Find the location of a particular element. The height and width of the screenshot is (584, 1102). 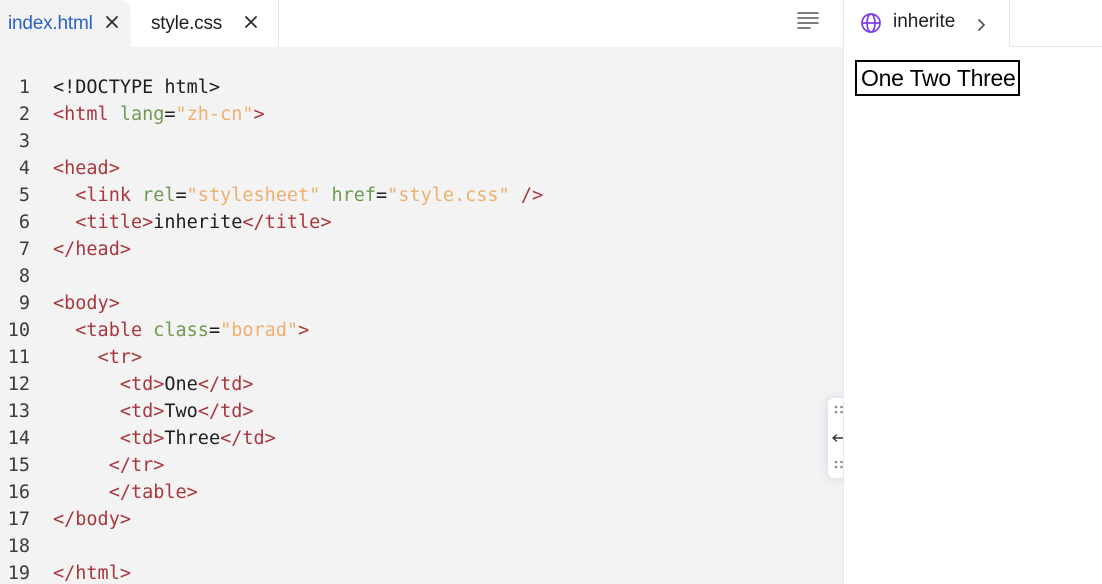

table-cell: Two is located at coordinates (930, 78).